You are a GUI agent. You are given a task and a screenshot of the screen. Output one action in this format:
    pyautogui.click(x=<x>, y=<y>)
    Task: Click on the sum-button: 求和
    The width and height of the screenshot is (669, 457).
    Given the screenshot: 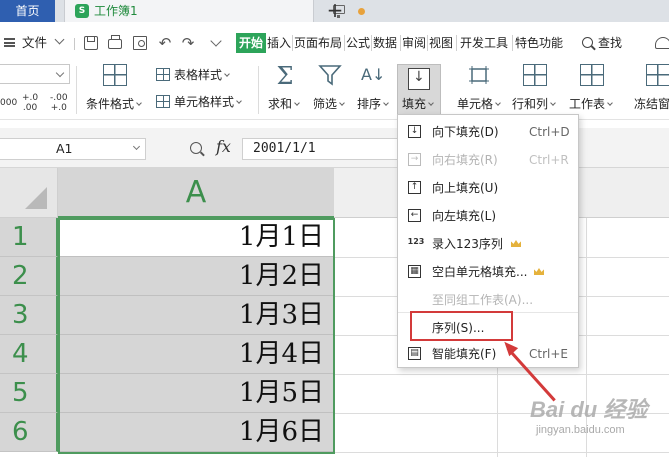 What is the action you would take?
    pyautogui.click(x=284, y=104)
    